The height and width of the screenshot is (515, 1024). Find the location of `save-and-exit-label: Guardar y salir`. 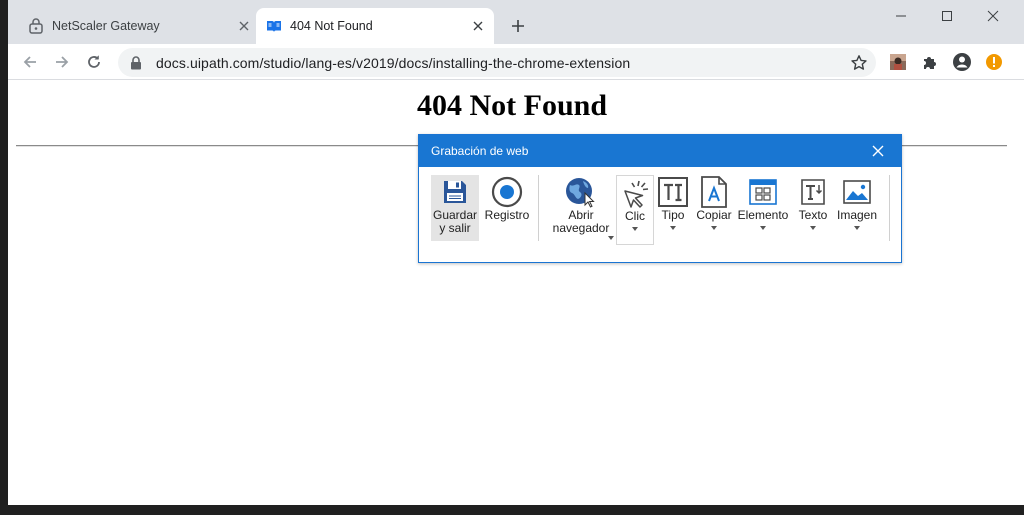

save-and-exit-label: Guardar y salir is located at coordinates (455, 221).